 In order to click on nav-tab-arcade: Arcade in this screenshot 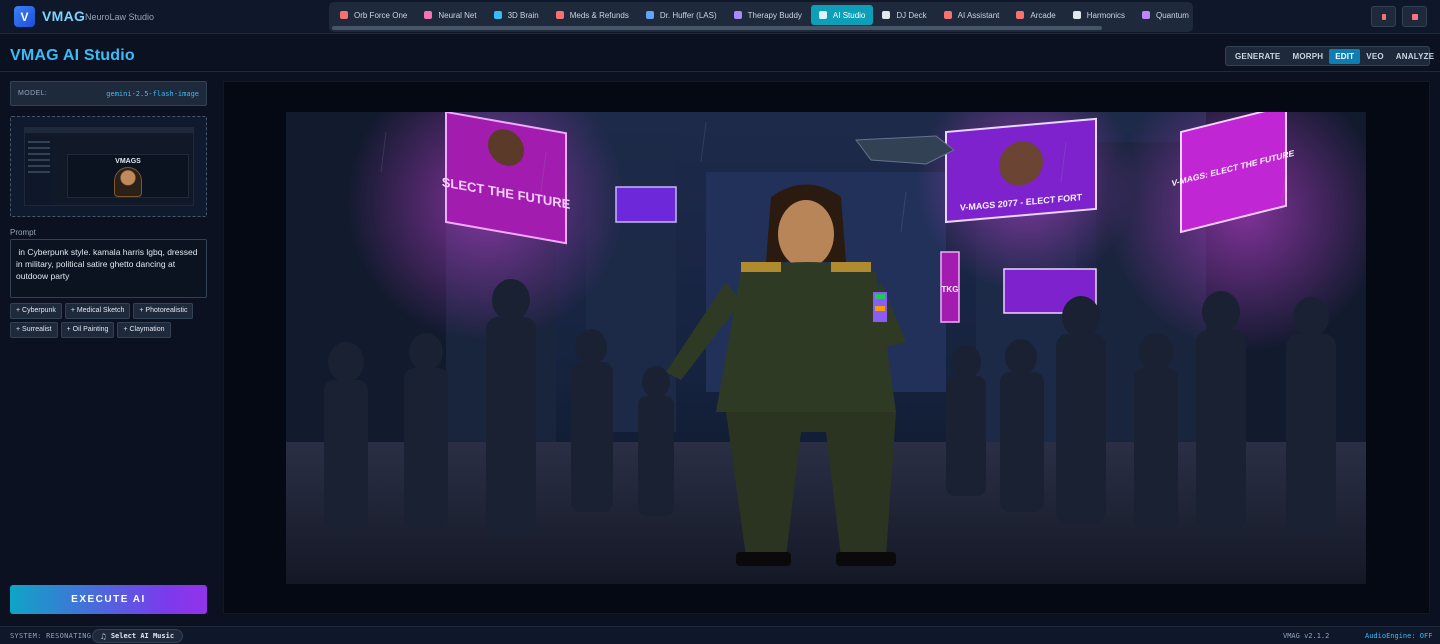, I will do `click(1035, 15)`.